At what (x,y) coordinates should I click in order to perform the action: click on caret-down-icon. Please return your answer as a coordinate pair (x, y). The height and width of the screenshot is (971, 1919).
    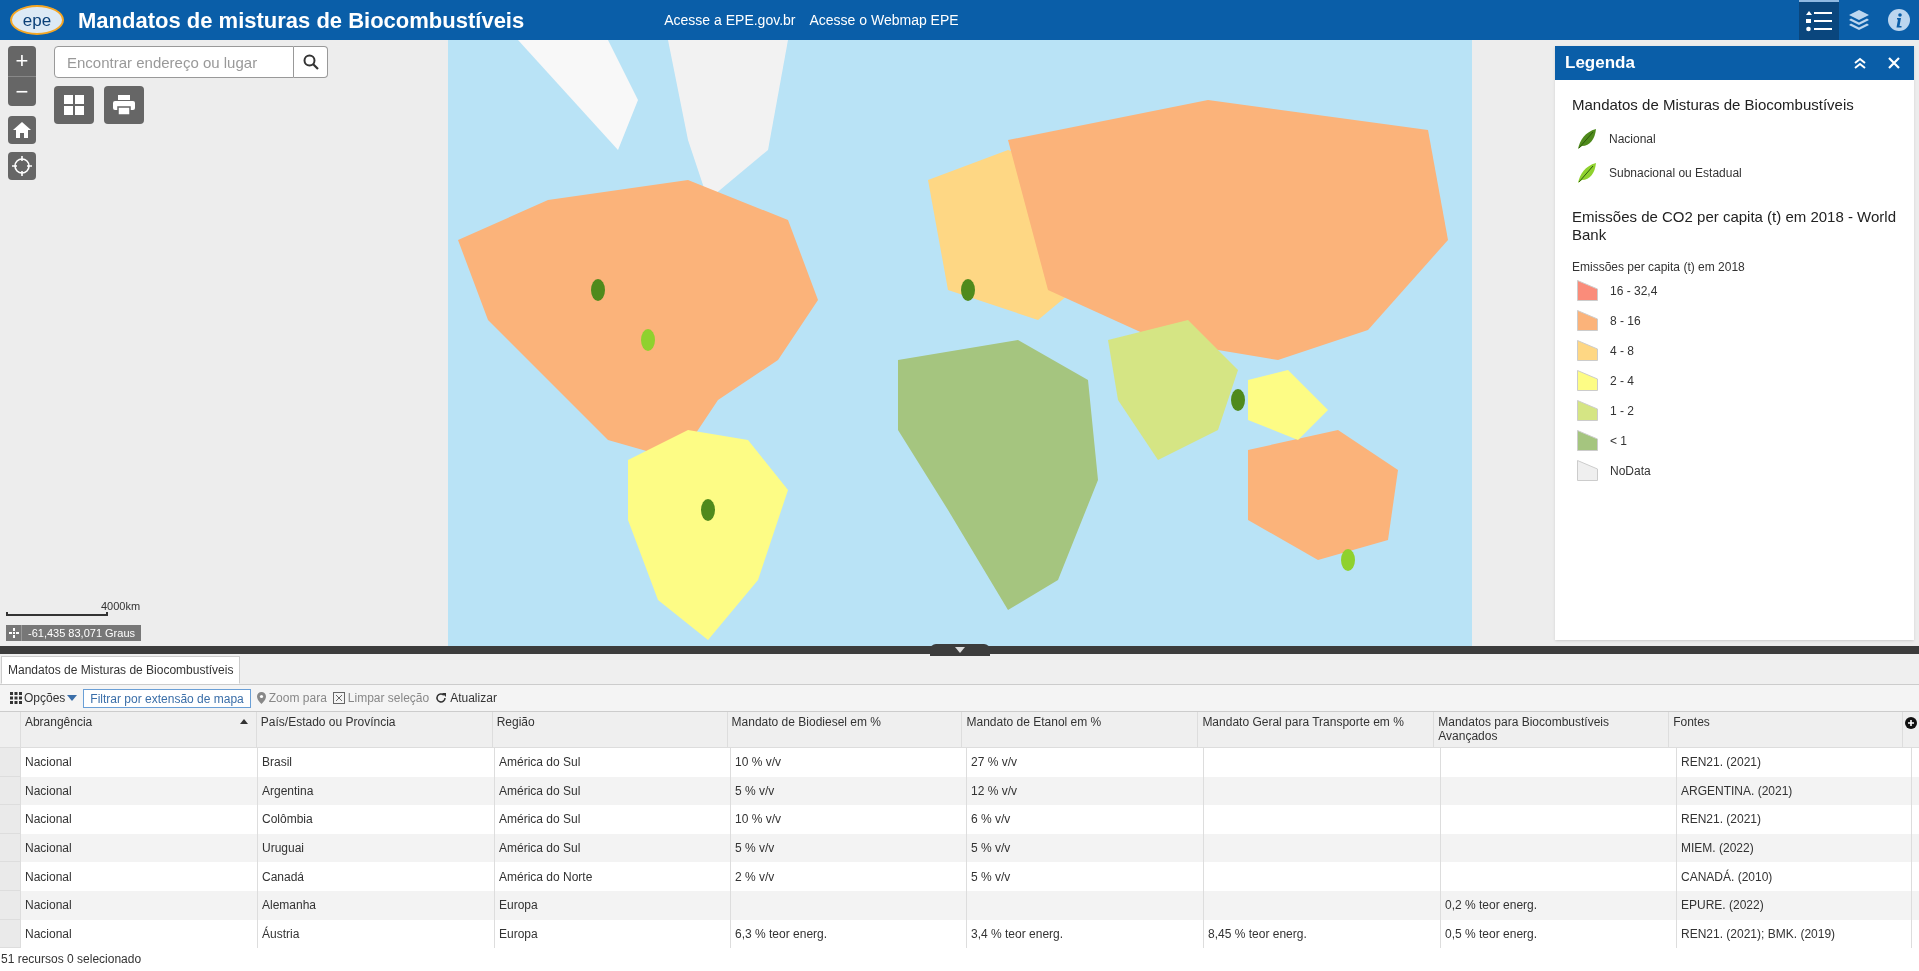
    Looking at the image, I should click on (72, 698).